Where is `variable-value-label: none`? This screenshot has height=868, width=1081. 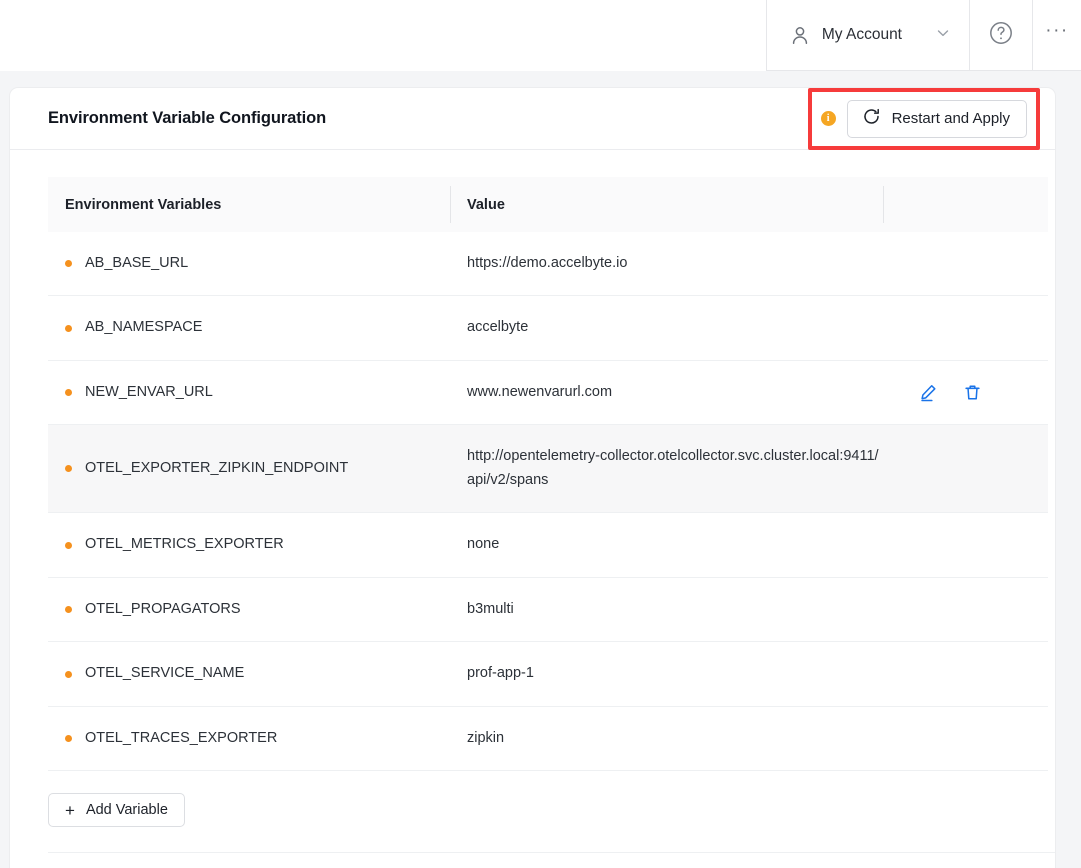 variable-value-label: none is located at coordinates (483, 544).